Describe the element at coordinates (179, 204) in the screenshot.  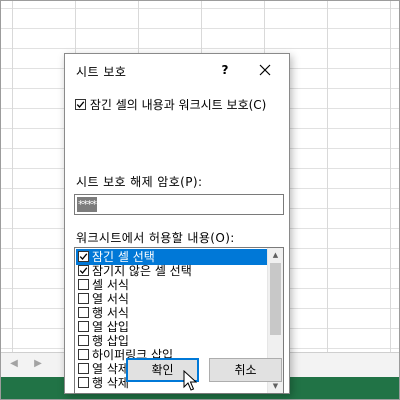
I see `password-input: ****` at that location.